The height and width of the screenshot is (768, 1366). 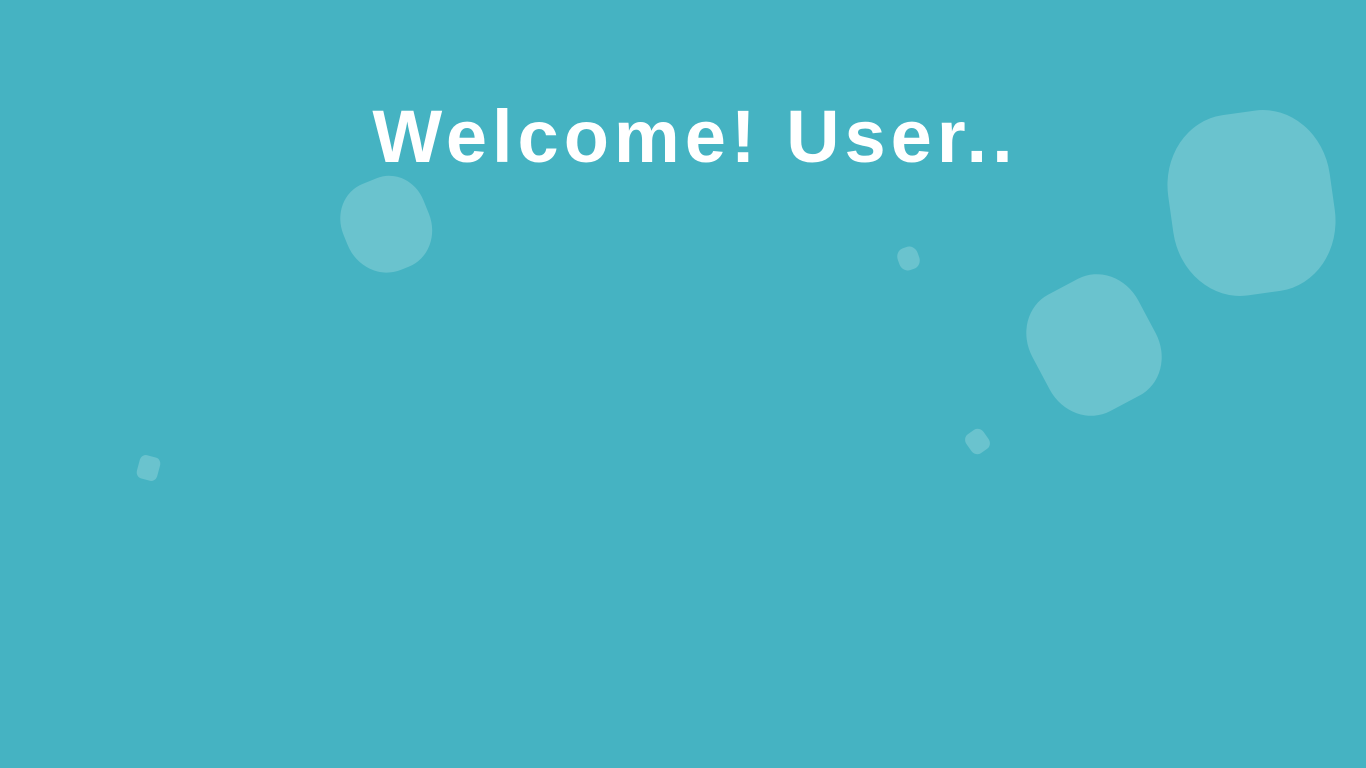 What do you see at coordinates (695, 136) in the screenshot?
I see `welcome-title: Welcome! User..` at bounding box center [695, 136].